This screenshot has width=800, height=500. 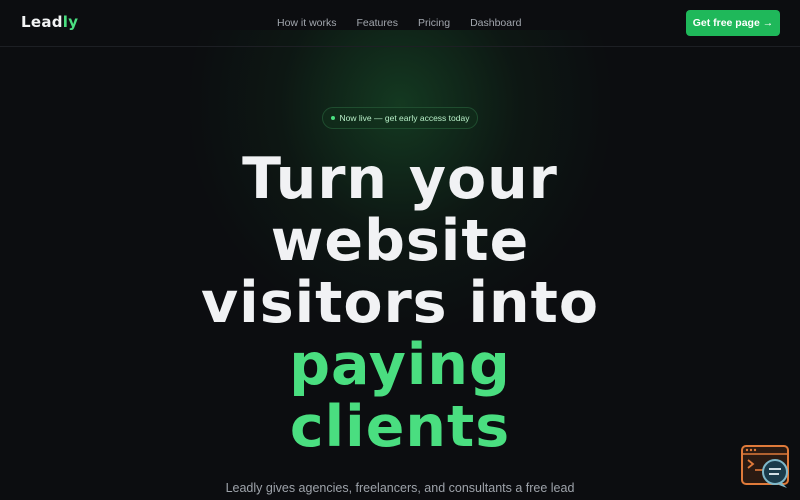 I want to click on nav-link-dashboard: Dashboard, so click(x=495, y=23).